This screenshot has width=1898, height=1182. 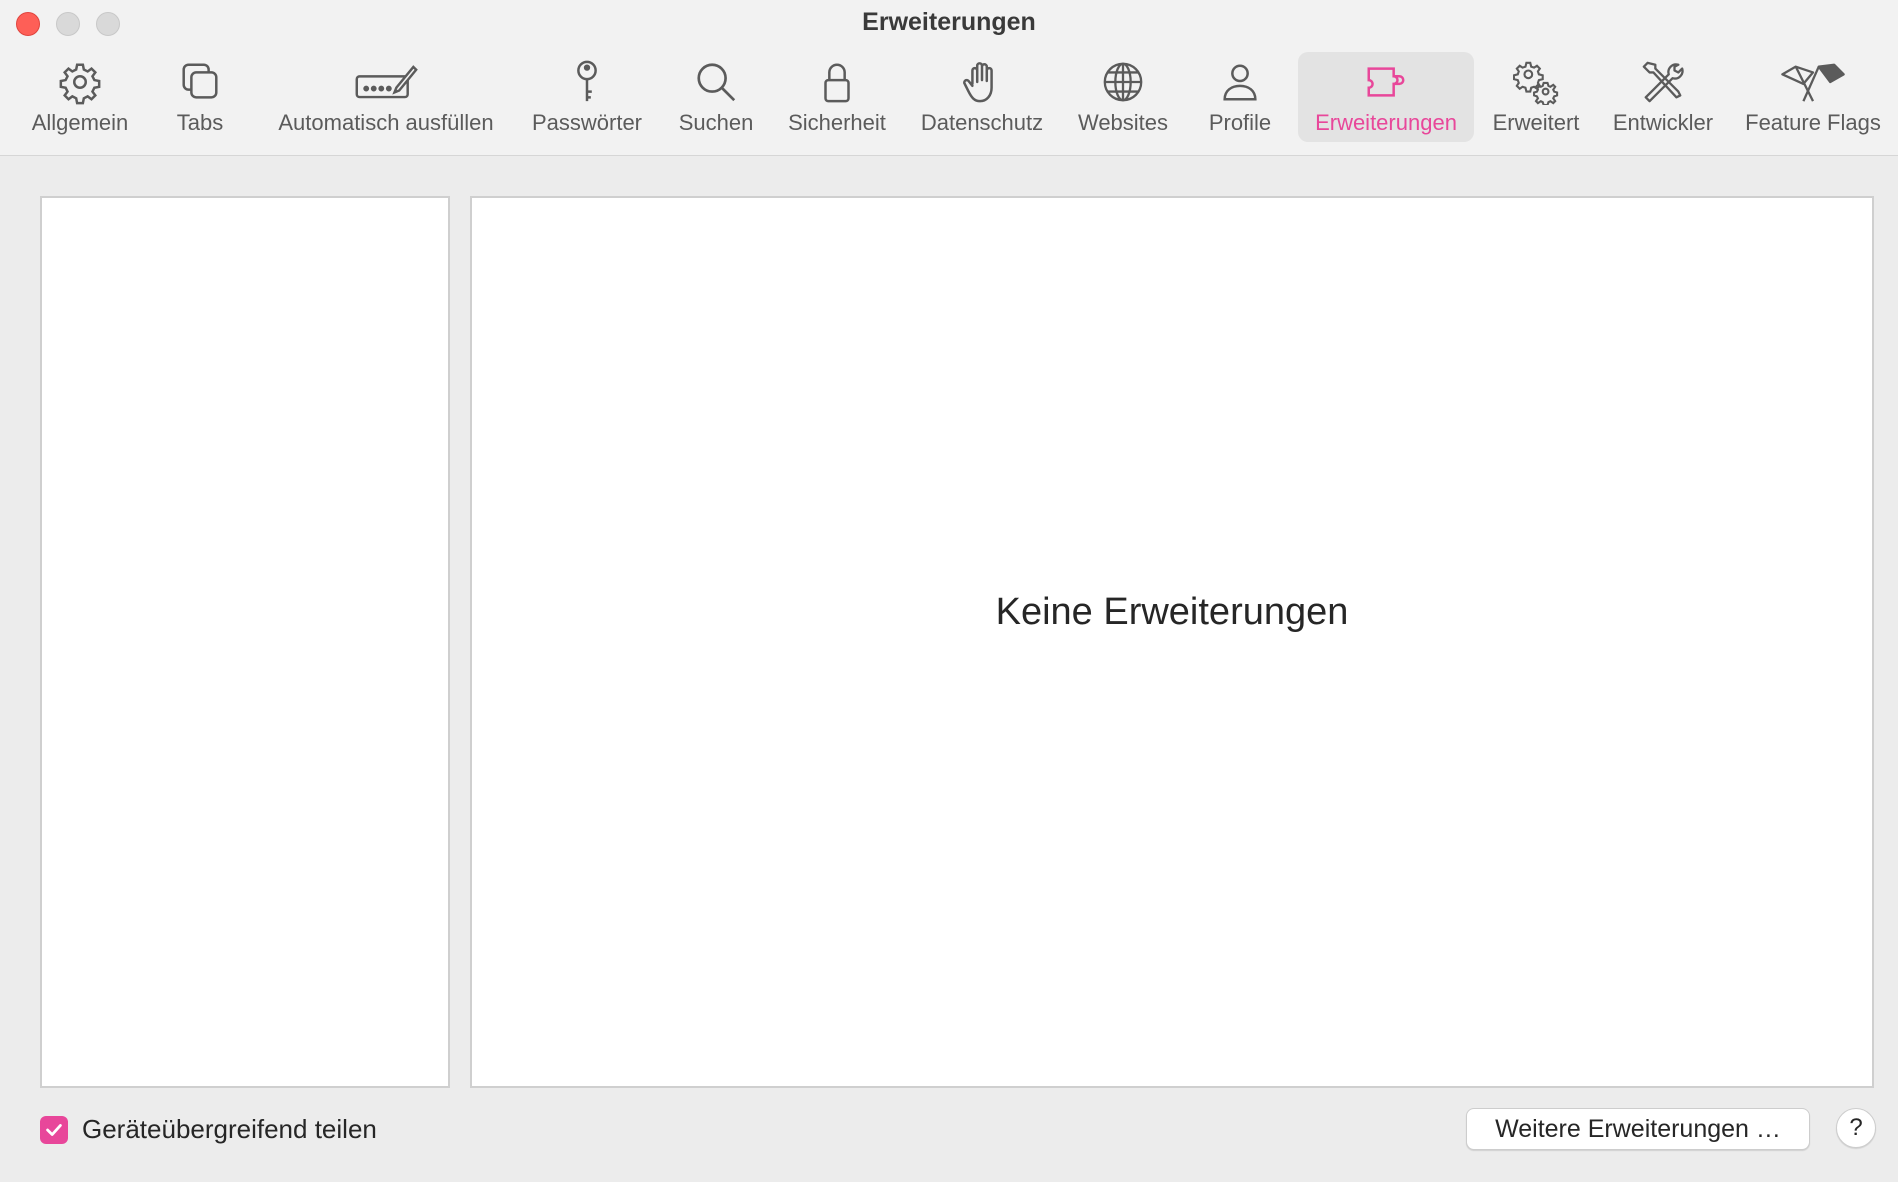 What do you see at coordinates (1386, 82) in the screenshot?
I see `puzzle-icon` at bounding box center [1386, 82].